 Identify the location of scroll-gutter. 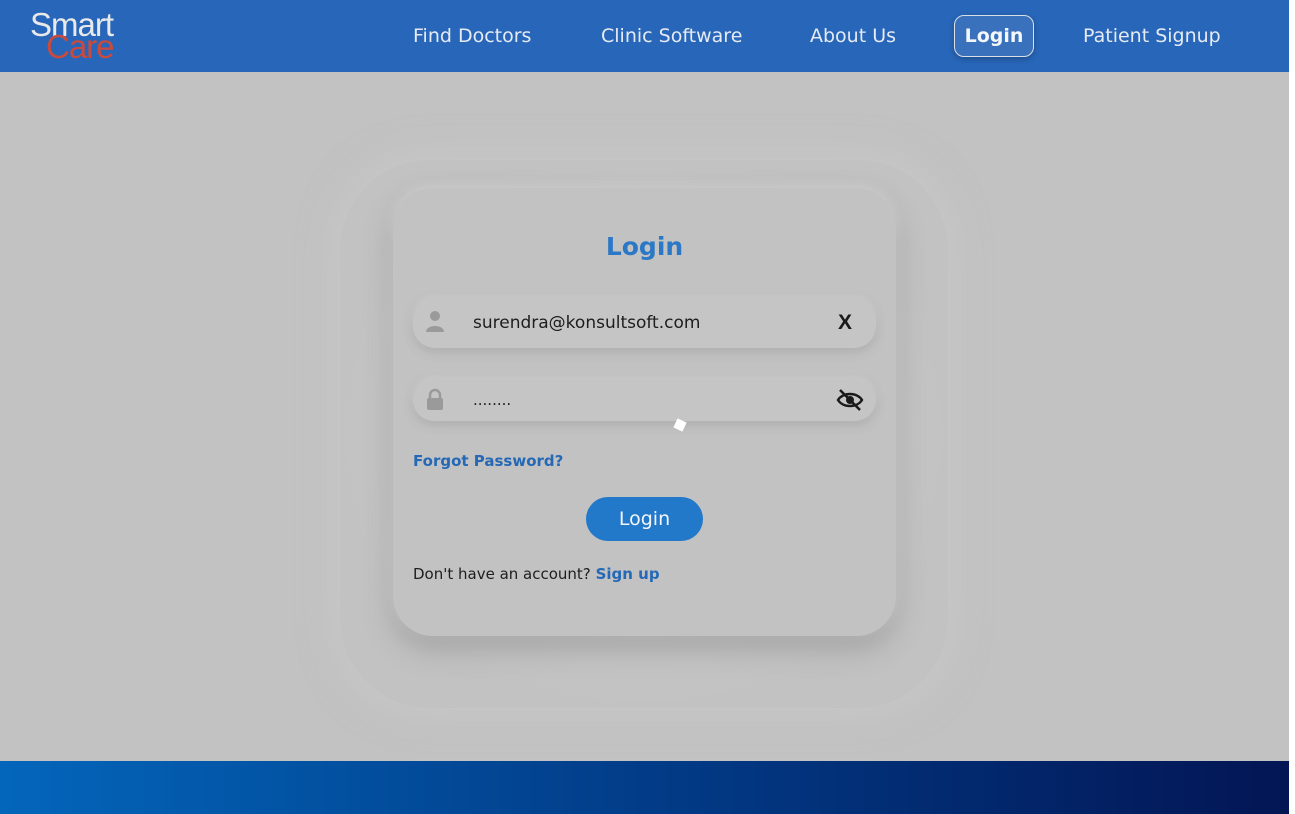
(1292, 407).